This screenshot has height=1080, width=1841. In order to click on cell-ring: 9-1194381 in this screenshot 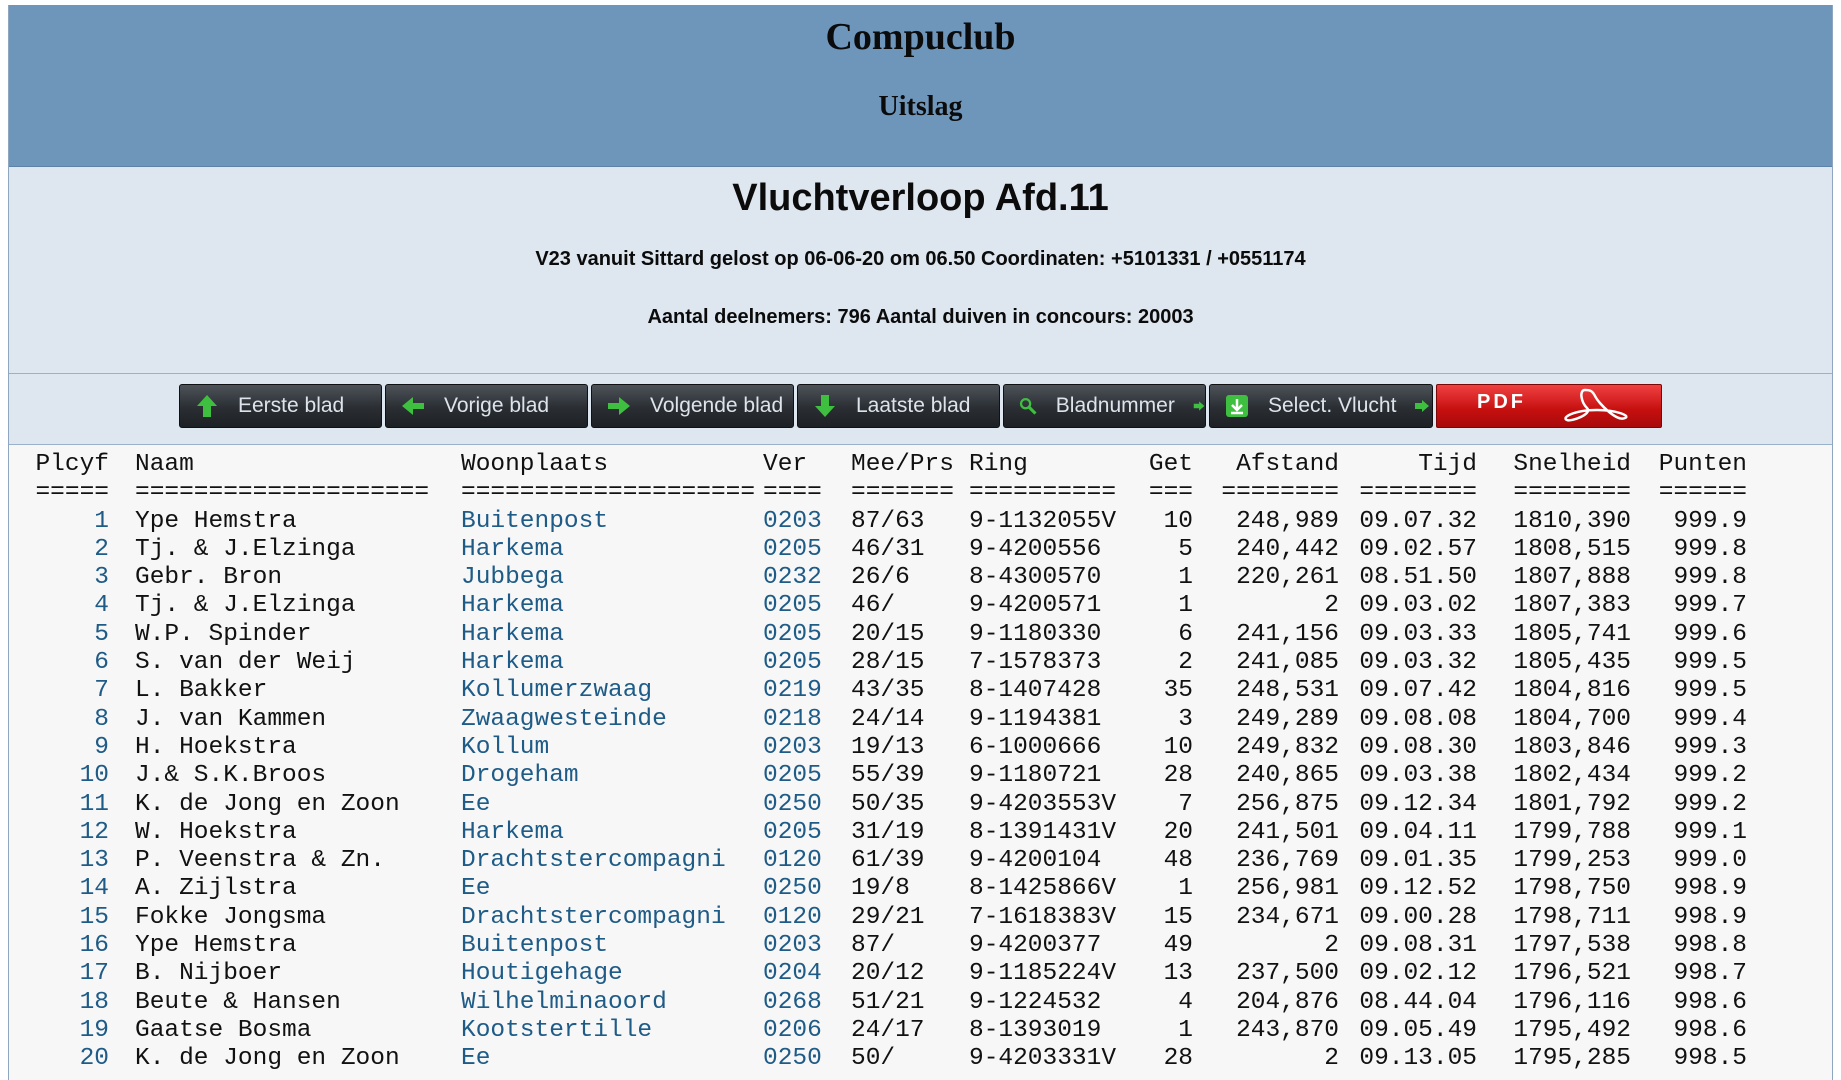, I will do `click(1035, 719)`.